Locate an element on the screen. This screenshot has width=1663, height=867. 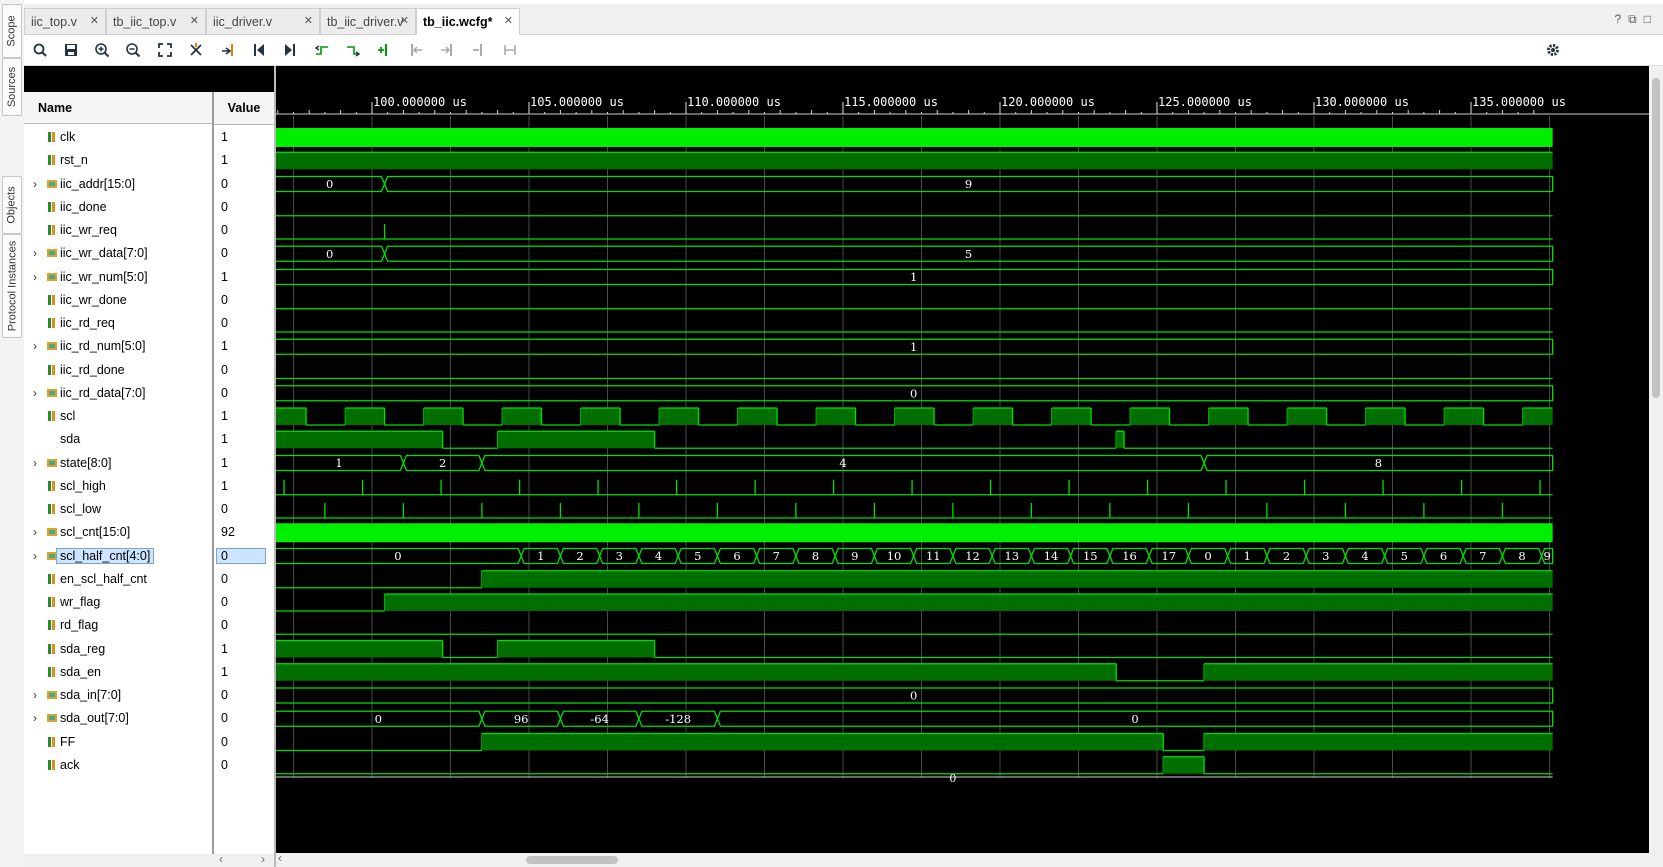
snap-to-transition-icon is located at coordinates (510, 50).